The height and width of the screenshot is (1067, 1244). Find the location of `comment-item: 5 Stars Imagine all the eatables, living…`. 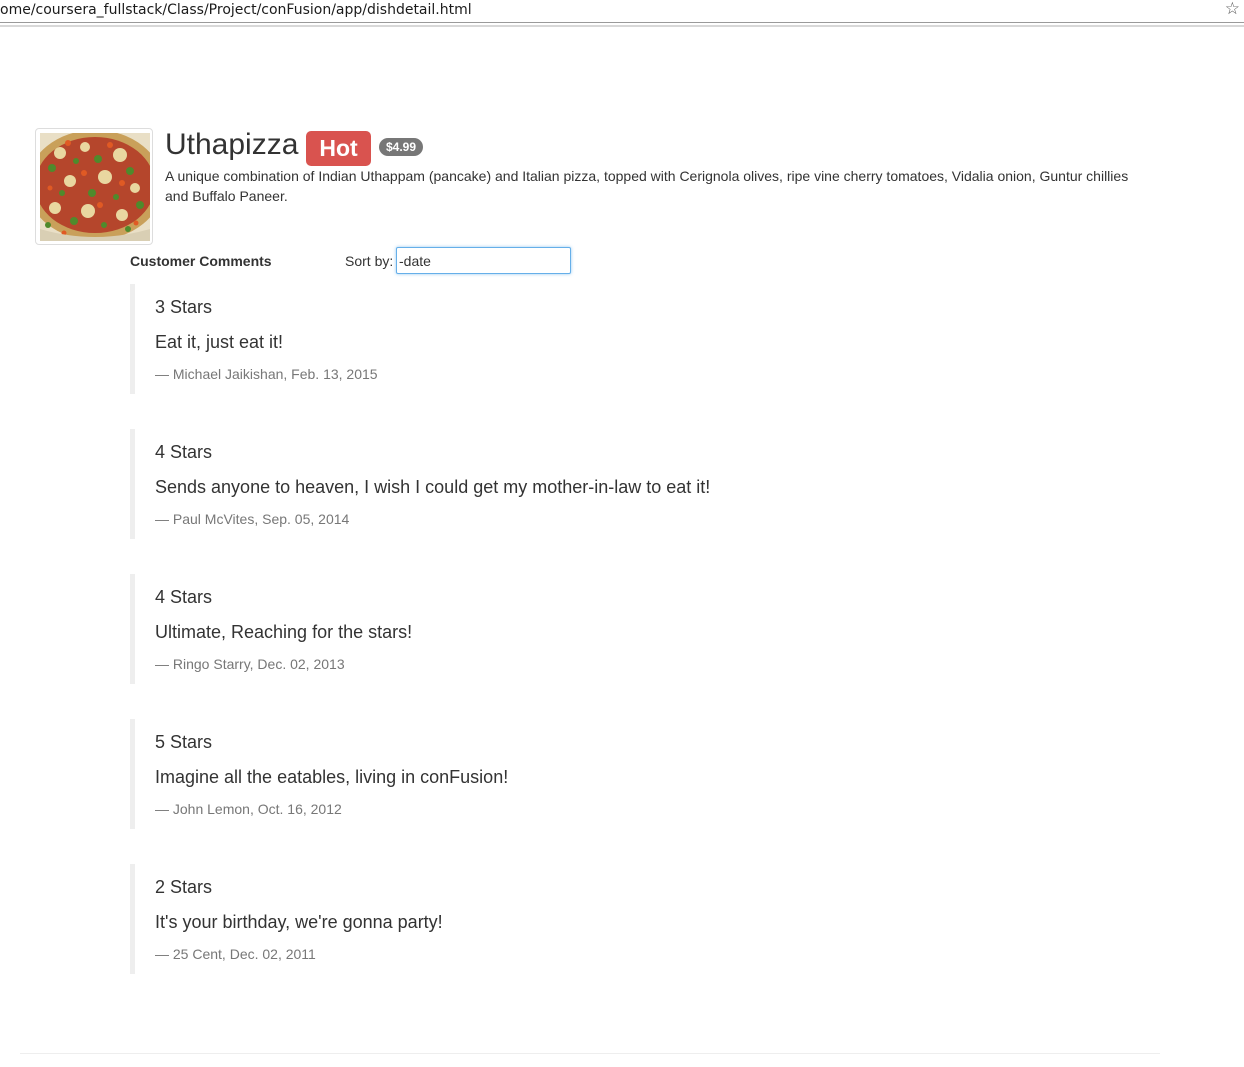

comment-item: 5 Stars Imagine all the eatables, living… is located at coordinates (580, 774).